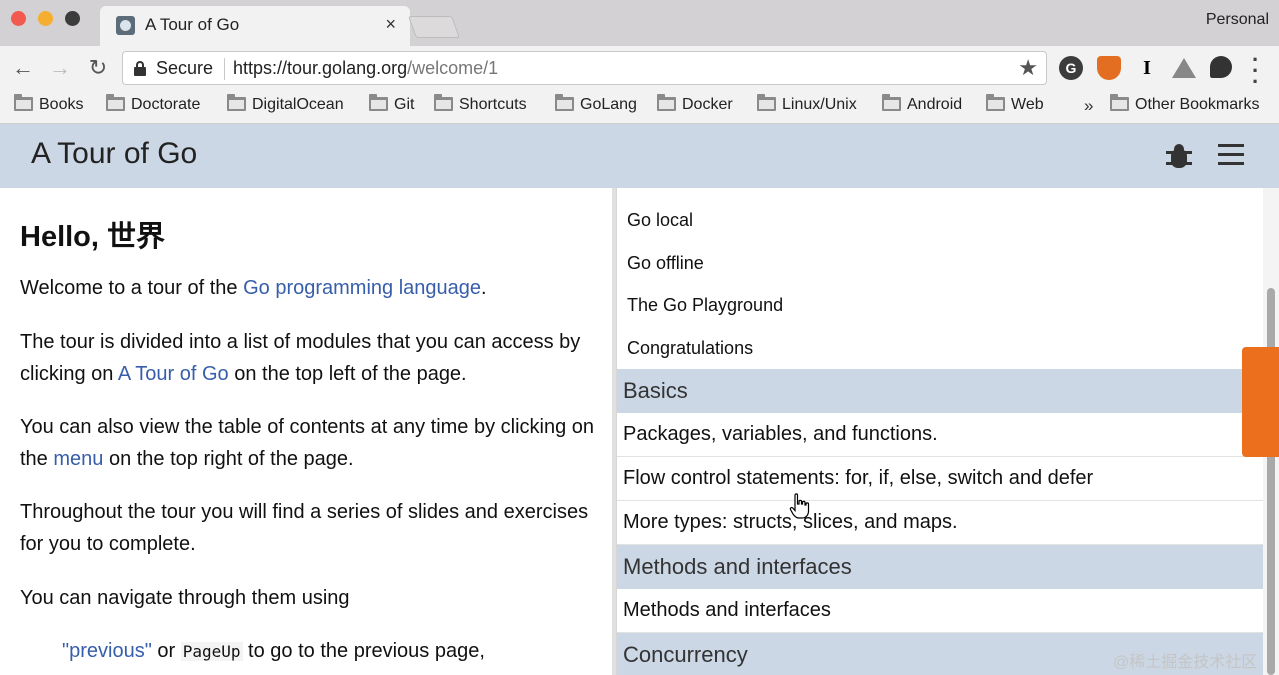 This screenshot has height=675, width=1279. Describe the element at coordinates (819, 104) in the screenshot. I see `bookmark-label: Linux/Unix` at that location.